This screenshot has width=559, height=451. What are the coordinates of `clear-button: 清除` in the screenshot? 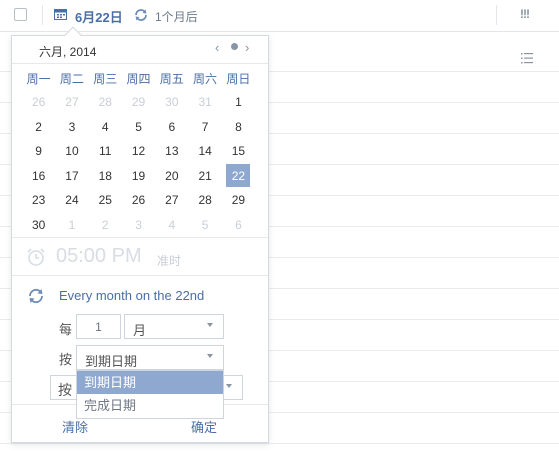 It's located at (75, 426).